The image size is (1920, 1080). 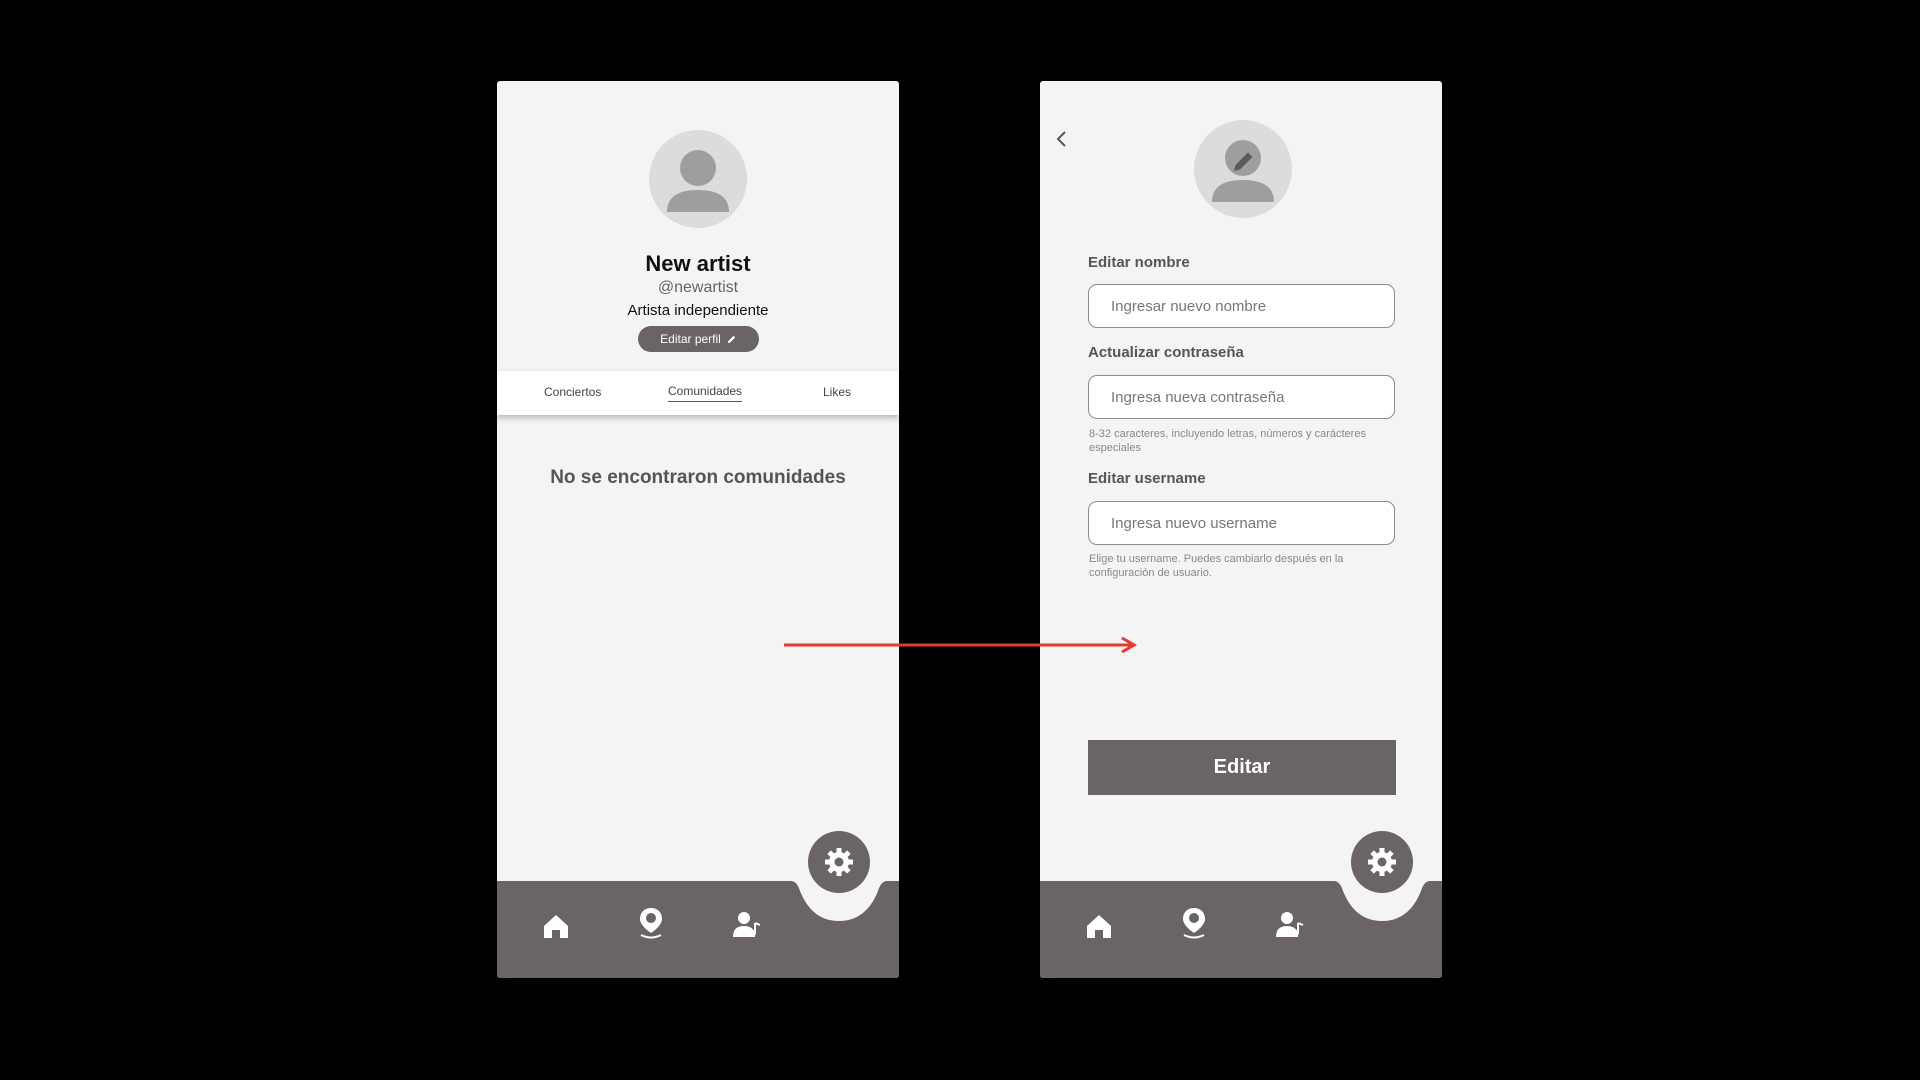 I want to click on edit-submit-button: Editar, so click(x=1242, y=767).